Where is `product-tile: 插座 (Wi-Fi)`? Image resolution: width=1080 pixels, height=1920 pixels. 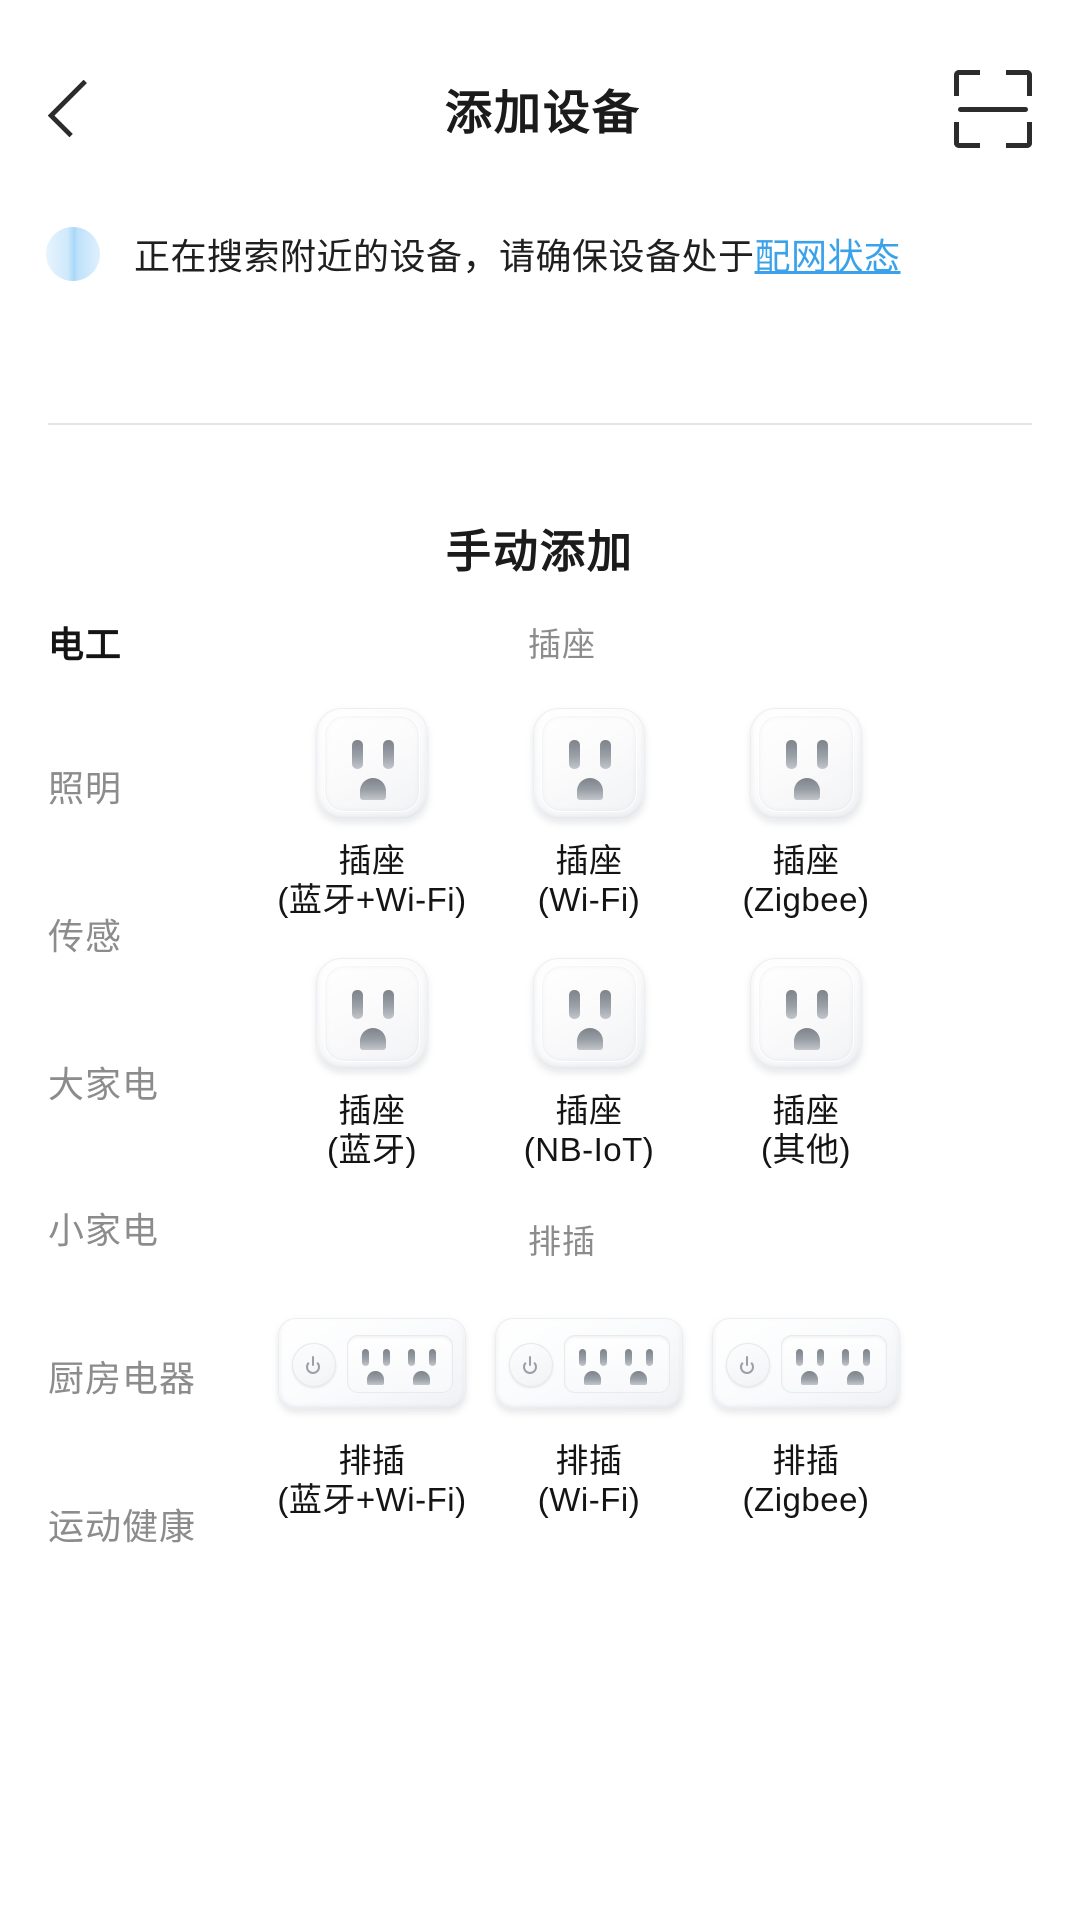
product-tile: 插座 (Wi-Fi) is located at coordinates (589, 810).